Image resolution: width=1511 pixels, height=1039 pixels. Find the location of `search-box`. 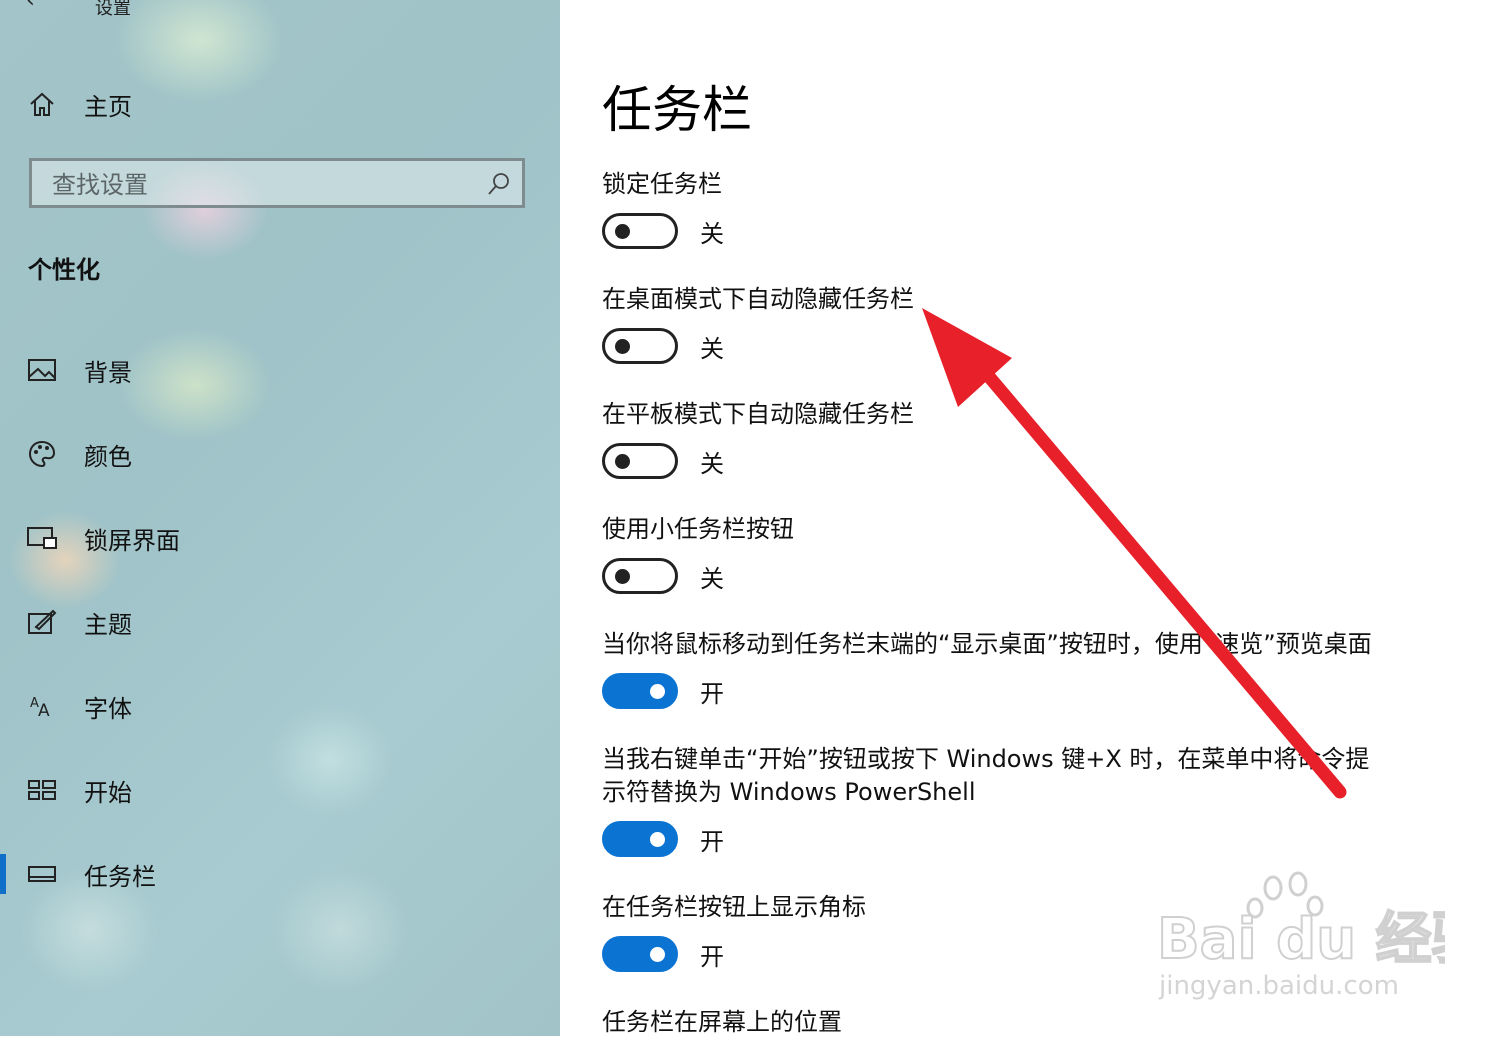

search-box is located at coordinates (277, 183).